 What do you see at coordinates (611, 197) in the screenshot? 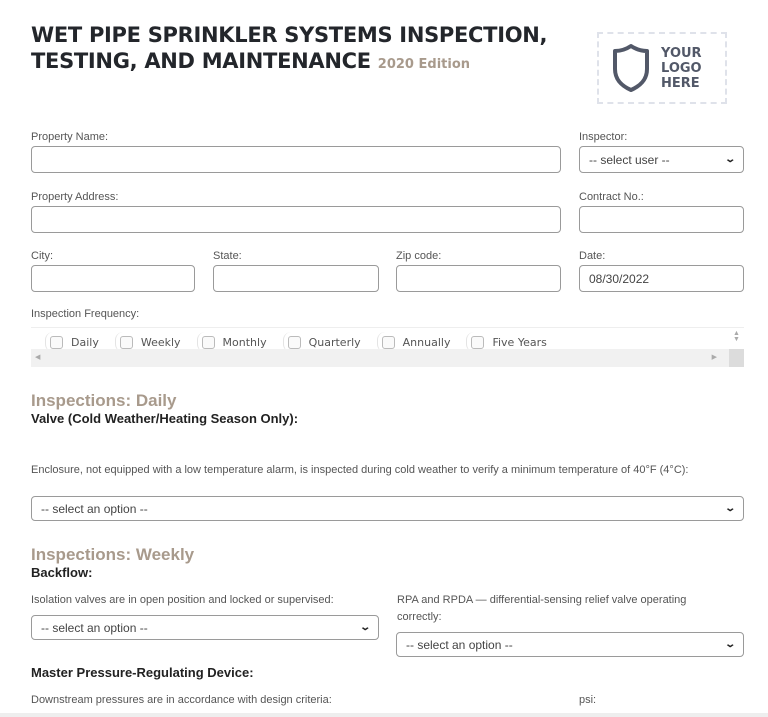
I see `contract-no-label: Contract No.:` at bounding box center [611, 197].